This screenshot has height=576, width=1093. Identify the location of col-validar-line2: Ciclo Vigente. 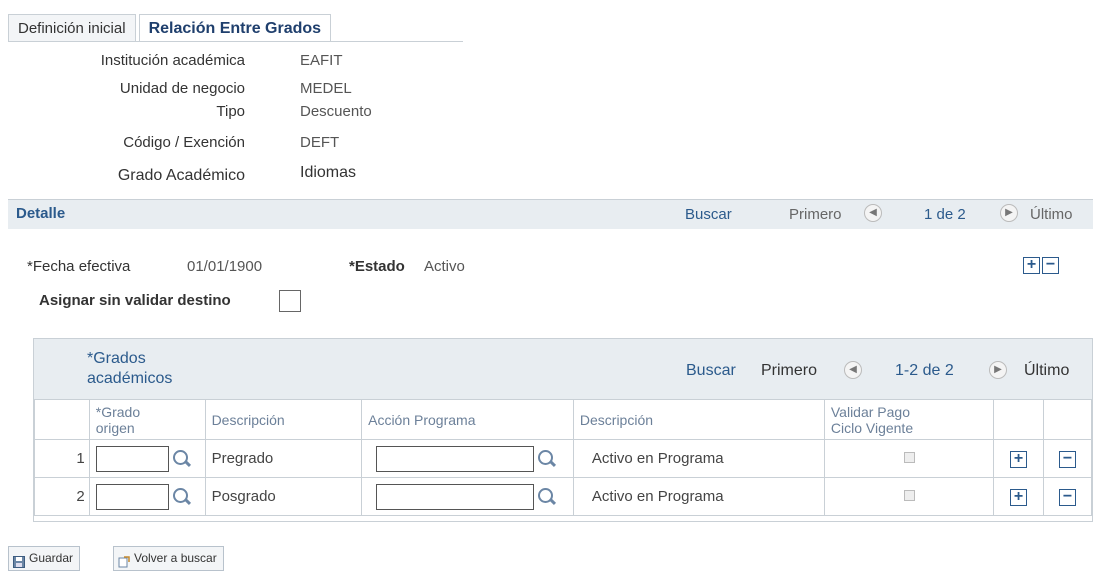
(872, 427).